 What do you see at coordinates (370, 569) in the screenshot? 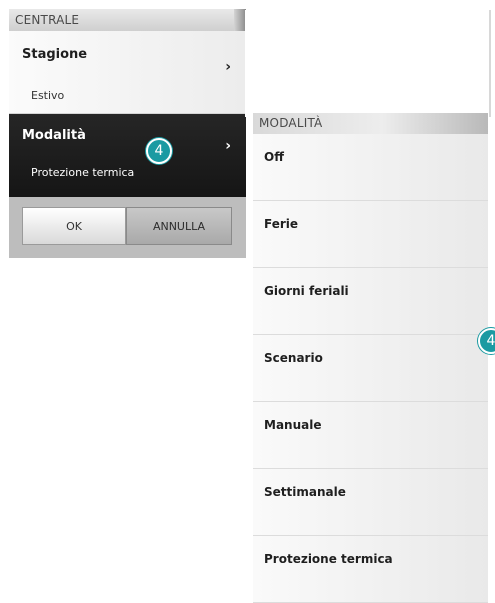
I see `option-protezione-termica: Protezione termica` at bounding box center [370, 569].